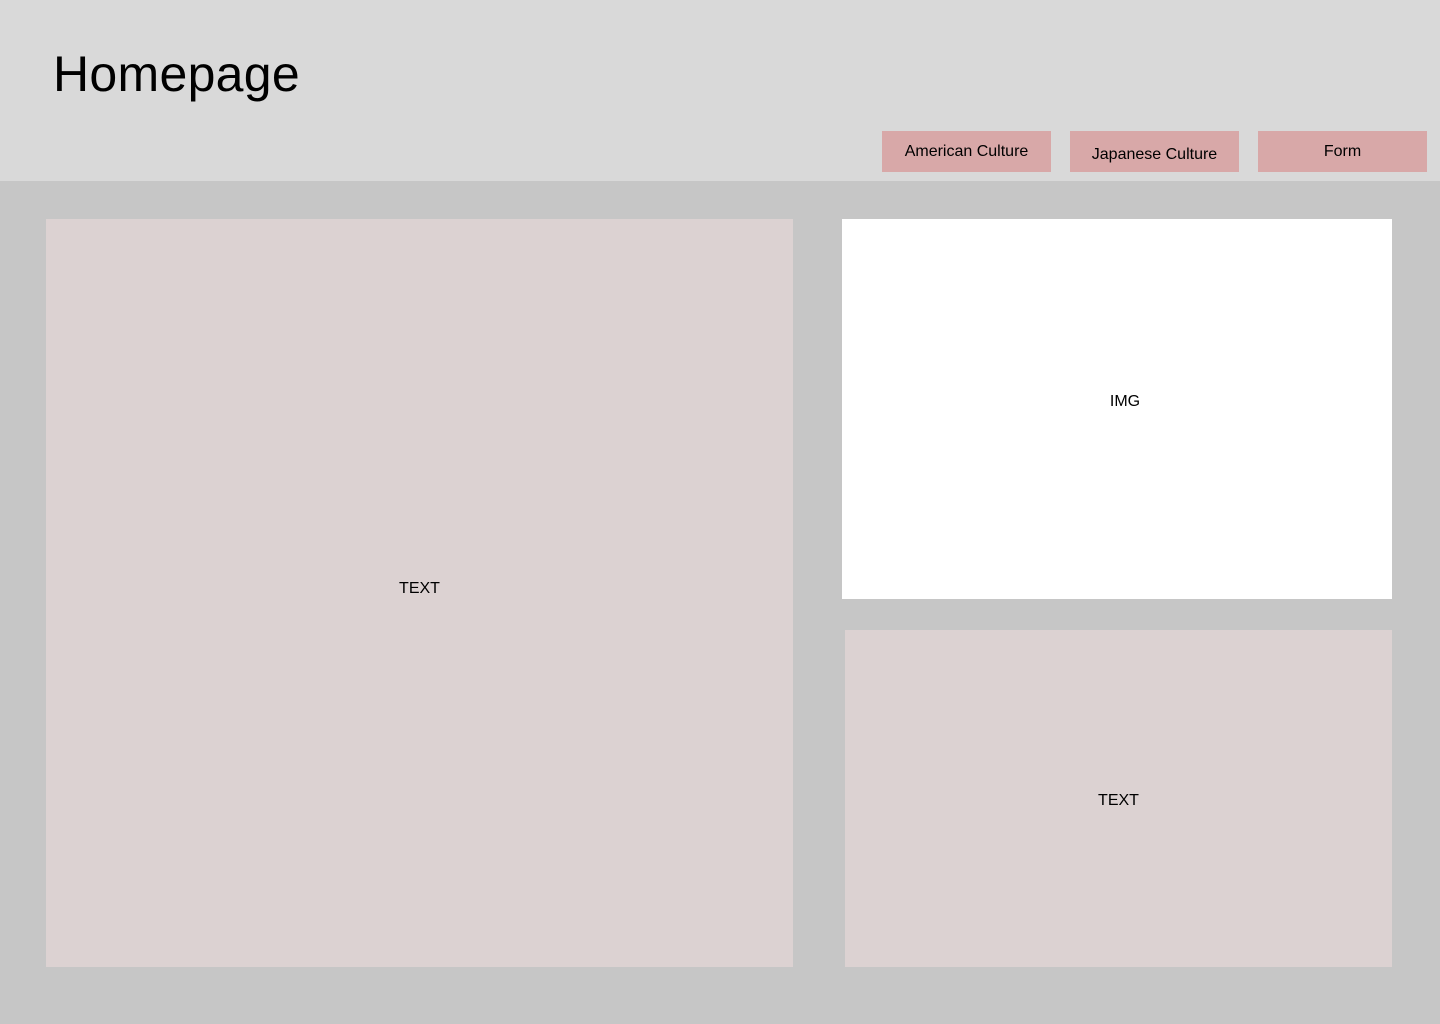 This screenshot has width=1440, height=1024. I want to click on nav-japanese-culture-button: Japanese Culture, so click(1154, 151).